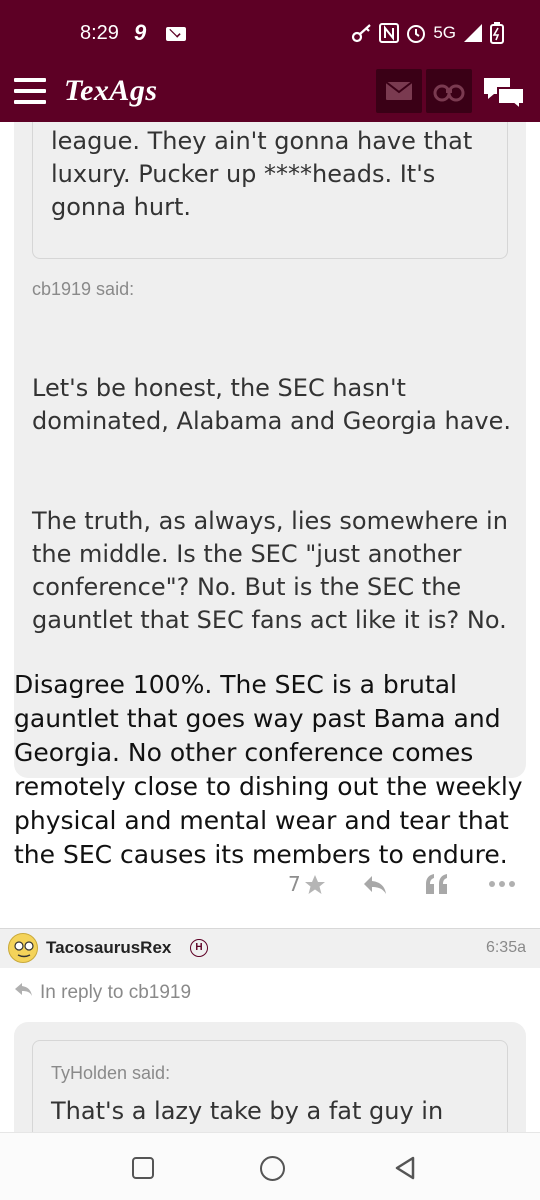 This screenshot has width=540, height=1200. What do you see at coordinates (23, 948) in the screenshot?
I see `avatar` at bounding box center [23, 948].